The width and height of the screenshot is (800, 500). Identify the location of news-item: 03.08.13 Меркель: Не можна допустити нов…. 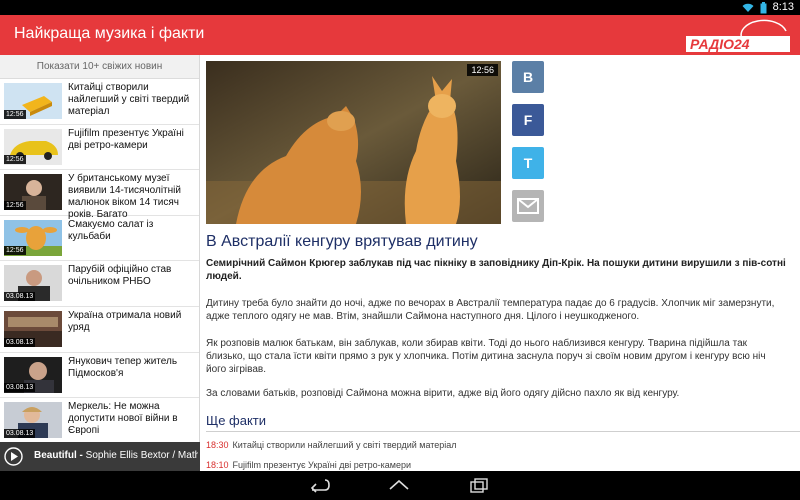
(99, 420).